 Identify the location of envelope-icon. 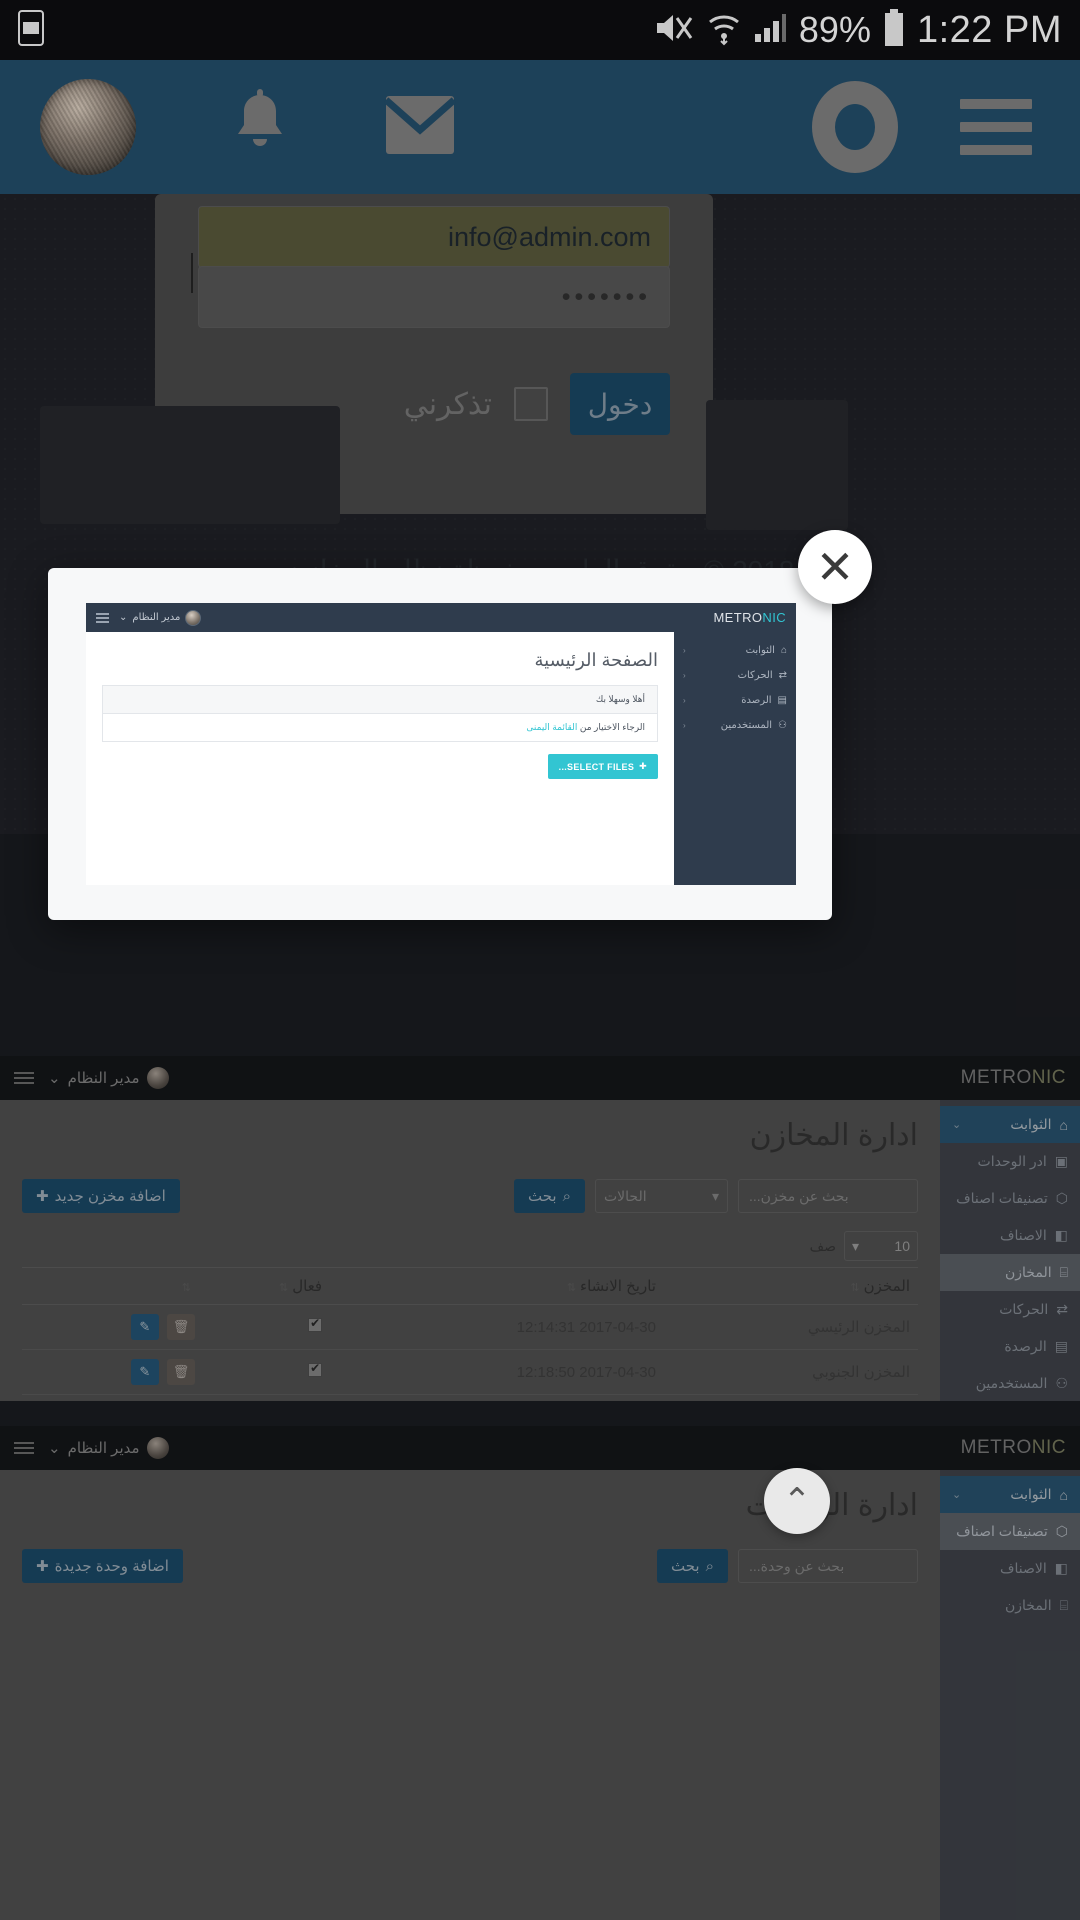
(420, 127).